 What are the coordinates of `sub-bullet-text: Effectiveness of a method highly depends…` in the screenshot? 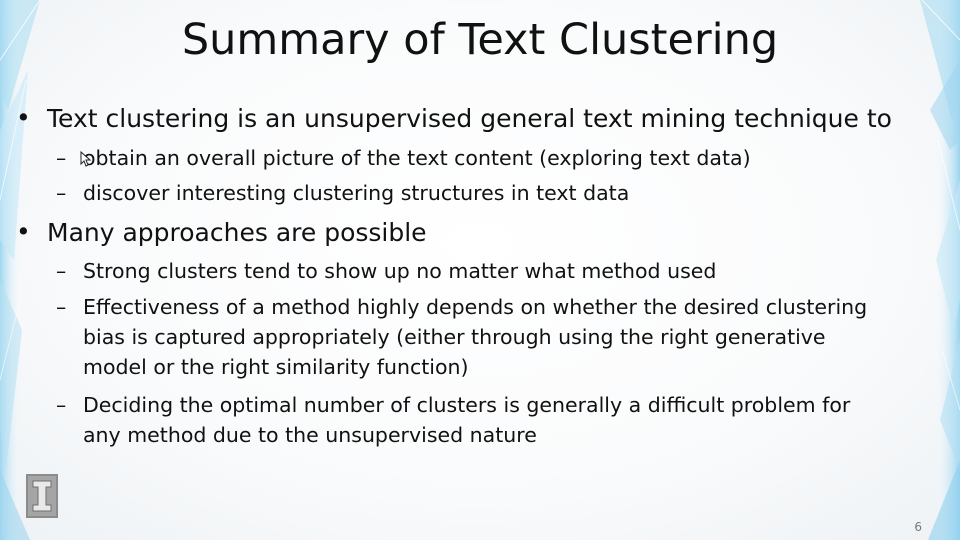 It's located at (475, 307).